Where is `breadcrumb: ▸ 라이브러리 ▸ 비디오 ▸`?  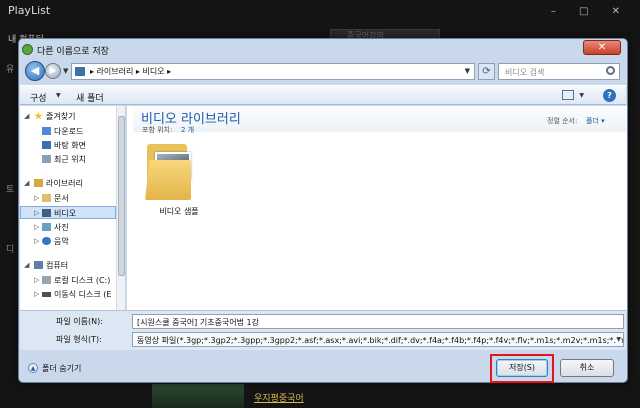 breadcrumb: ▸ 라이브러리 ▸ 비디오 ▸ is located at coordinates (130, 71).